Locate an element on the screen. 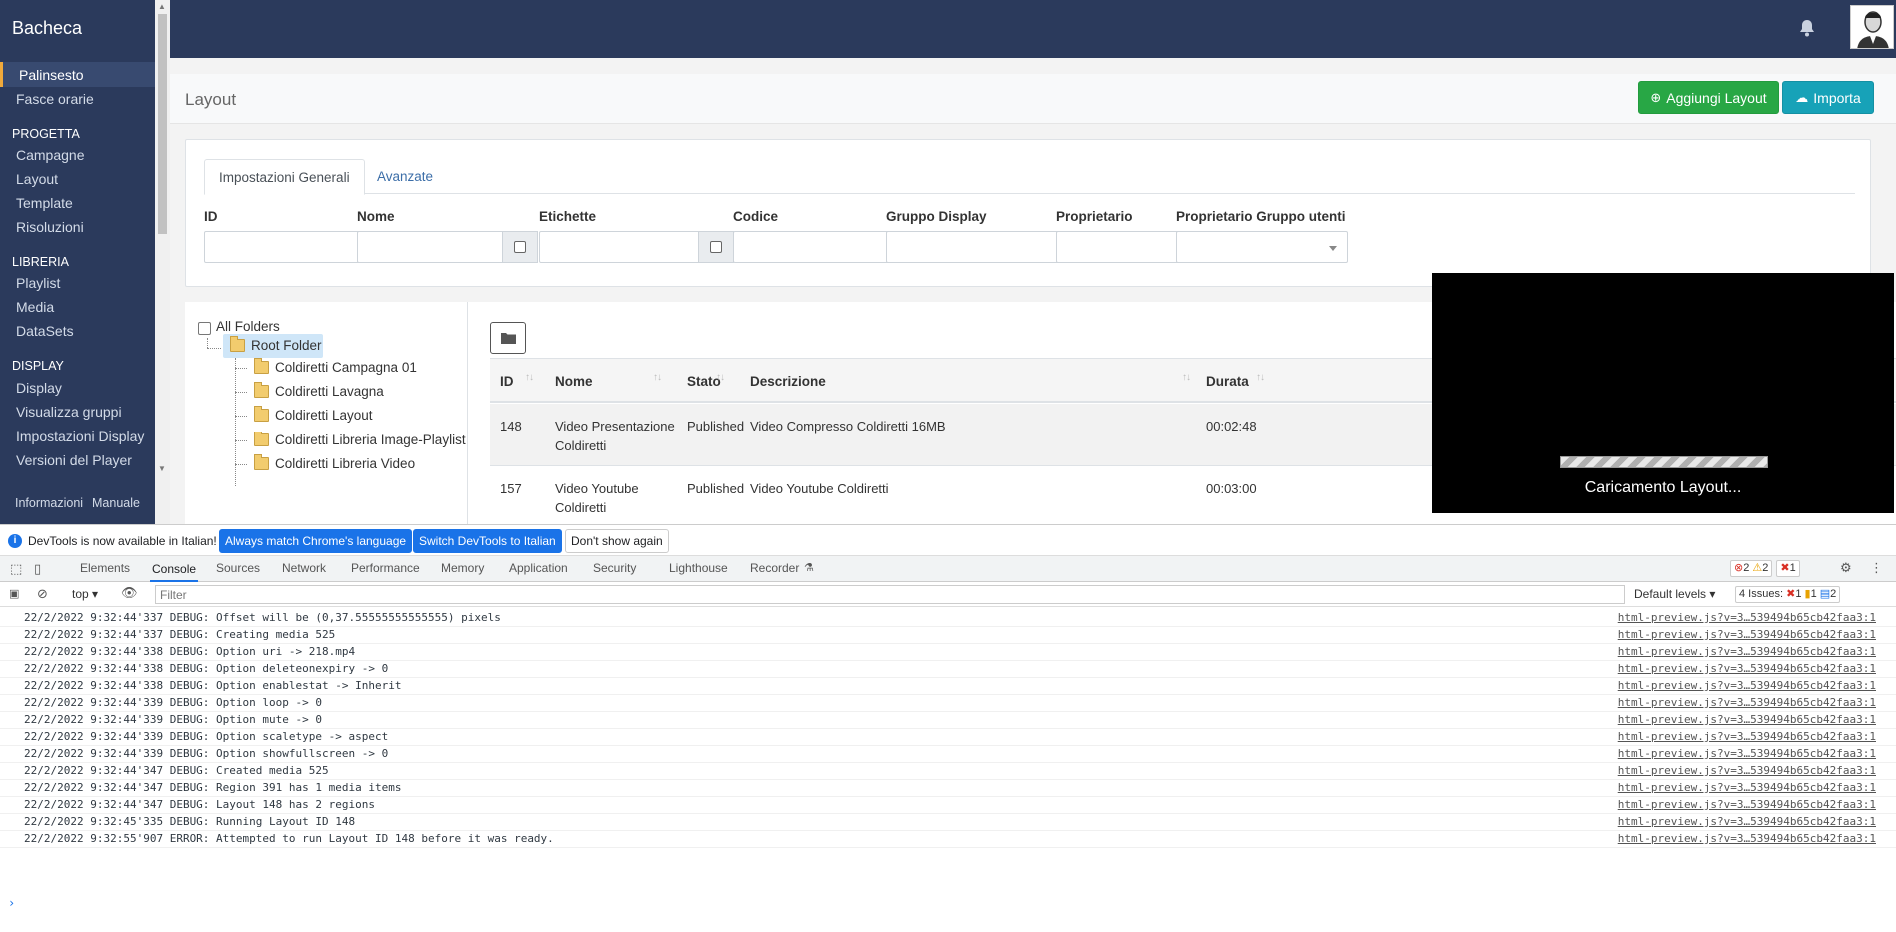 Image resolution: width=1896 pixels, height=932 pixels. sidebar-item-risoluzioni: Risoluzioni is located at coordinates (50, 227).